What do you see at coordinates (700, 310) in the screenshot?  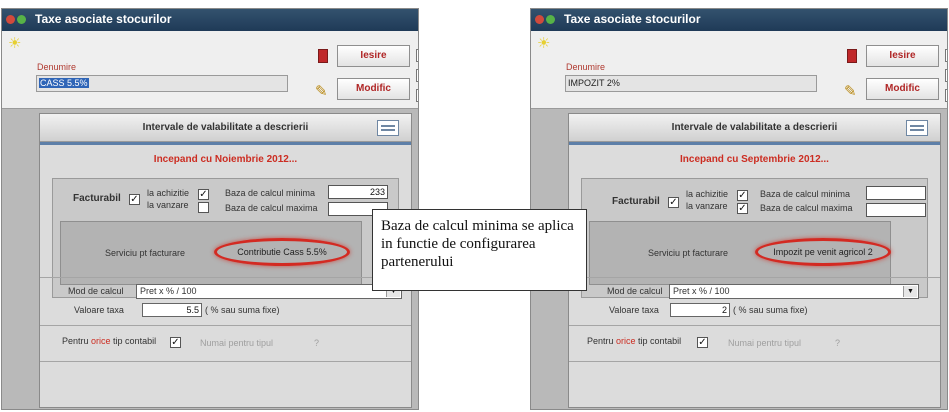 I see `valoare-taxa-field: 2` at bounding box center [700, 310].